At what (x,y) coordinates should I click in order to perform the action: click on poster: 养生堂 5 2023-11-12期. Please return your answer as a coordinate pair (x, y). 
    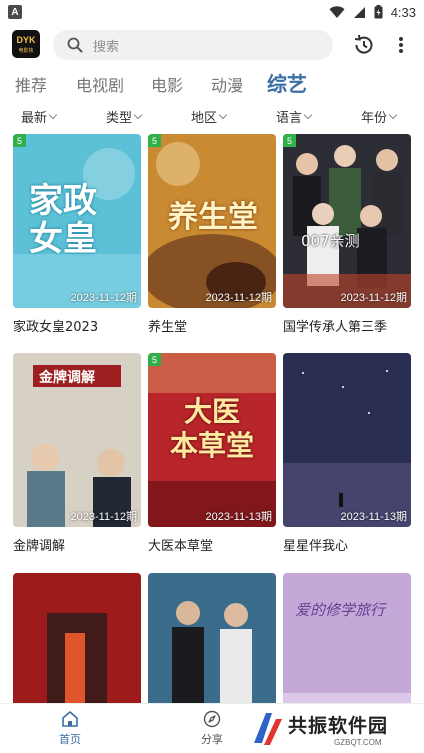
    Looking at the image, I should click on (212, 221).